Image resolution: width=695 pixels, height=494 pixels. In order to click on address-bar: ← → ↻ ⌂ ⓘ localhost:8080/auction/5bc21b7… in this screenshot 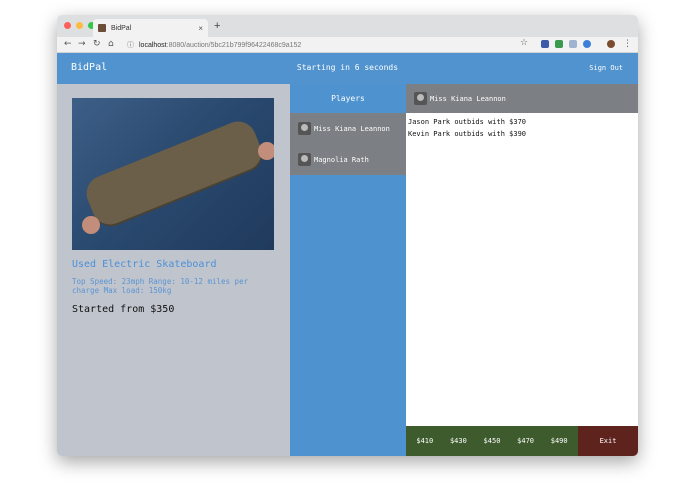, I will do `click(347, 45)`.